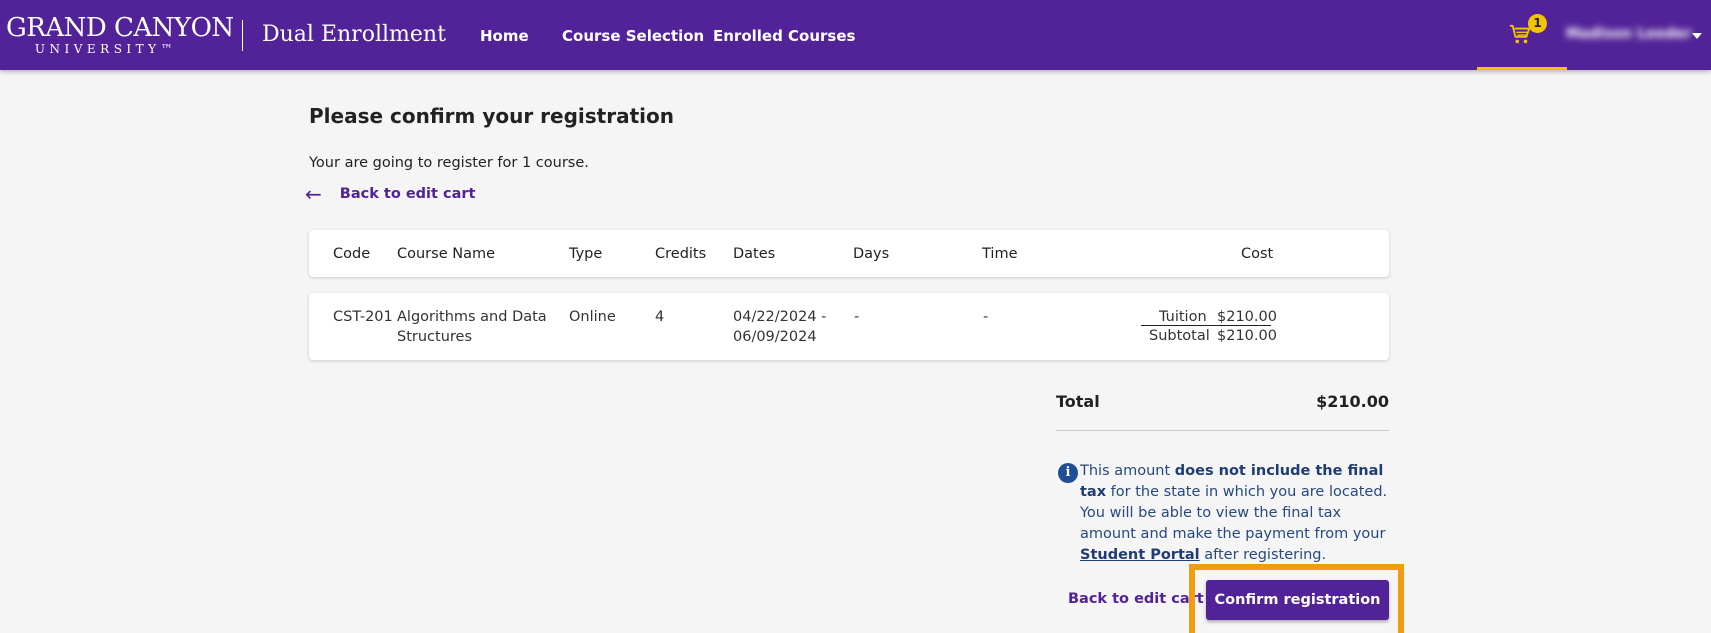 This screenshot has height=633, width=1711. I want to click on nav-home: Home, so click(504, 36).